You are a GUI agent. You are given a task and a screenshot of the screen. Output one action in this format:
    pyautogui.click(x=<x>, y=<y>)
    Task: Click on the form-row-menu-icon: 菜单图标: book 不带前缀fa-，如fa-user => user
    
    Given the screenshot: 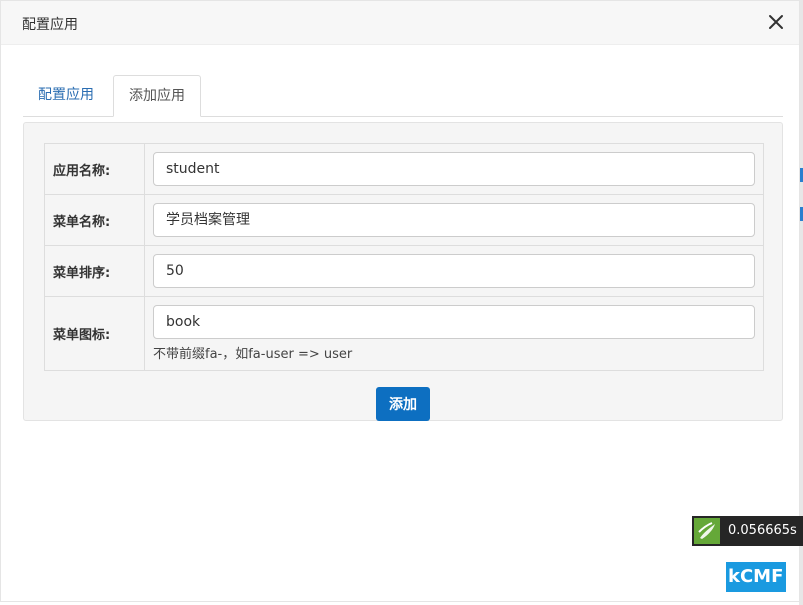 What is the action you would take?
    pyautogui.click(x=404, y=333)
    